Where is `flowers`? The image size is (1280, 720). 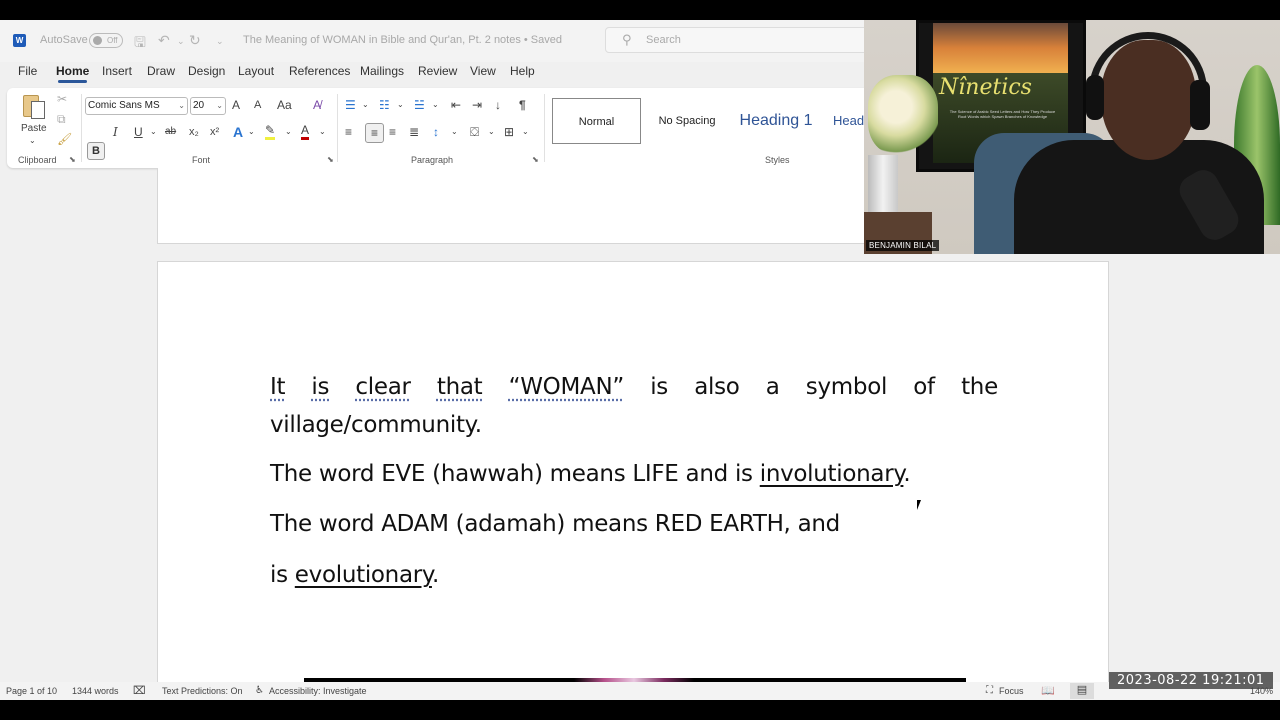
flowers is located at coordinates (903, 115).